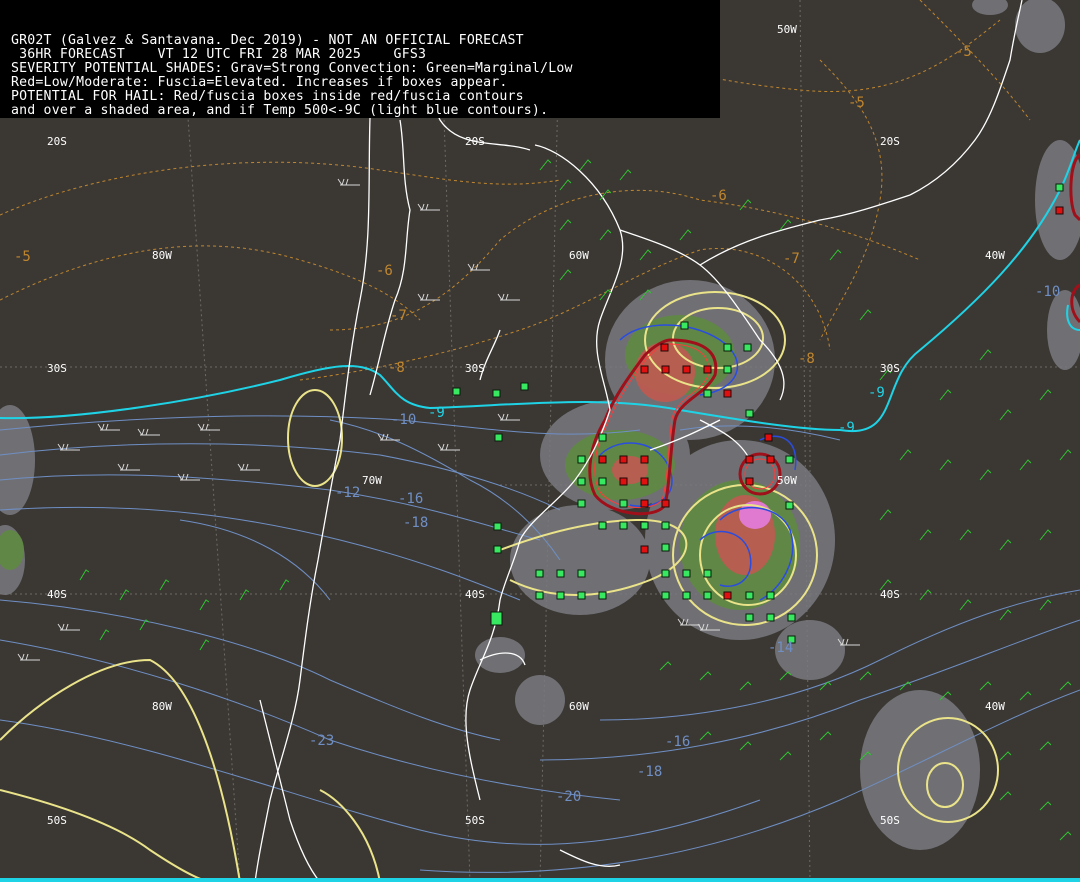 The image size is (1080, 882). Describe the element at coordinates (890, 141) in the screenshot. I see `label-20s-east: 20S` at that location.